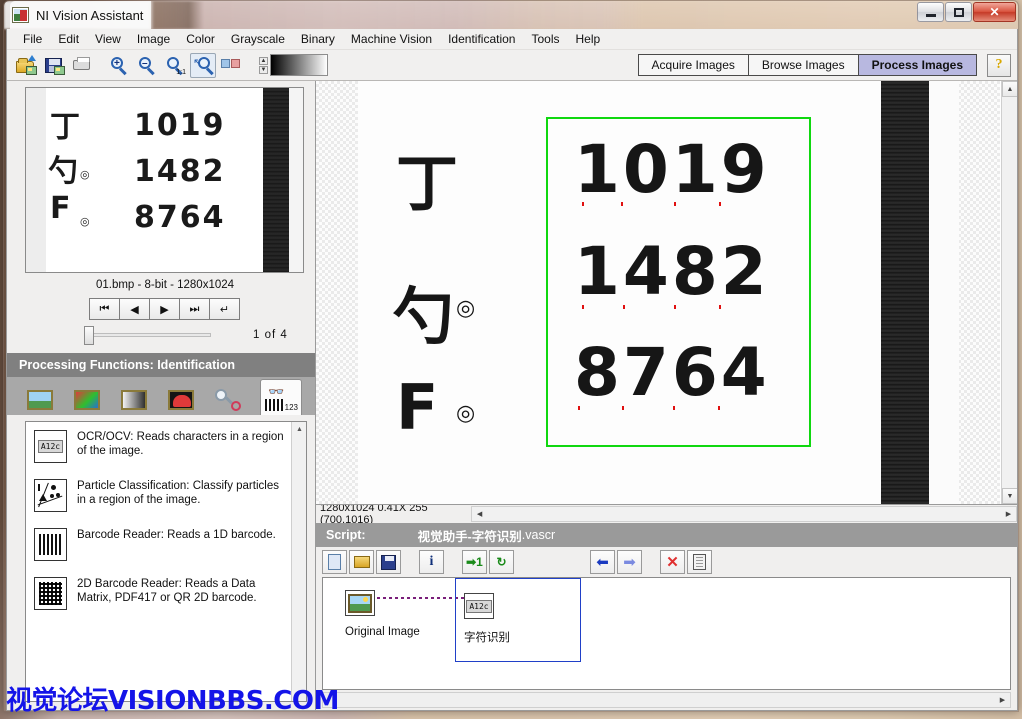 This screenshot has height=719, width=1022. What do you see at coordinates (228, 400) in the screenshot?
I see `category-machine-vision-tab` at bounding box center [228, 400].